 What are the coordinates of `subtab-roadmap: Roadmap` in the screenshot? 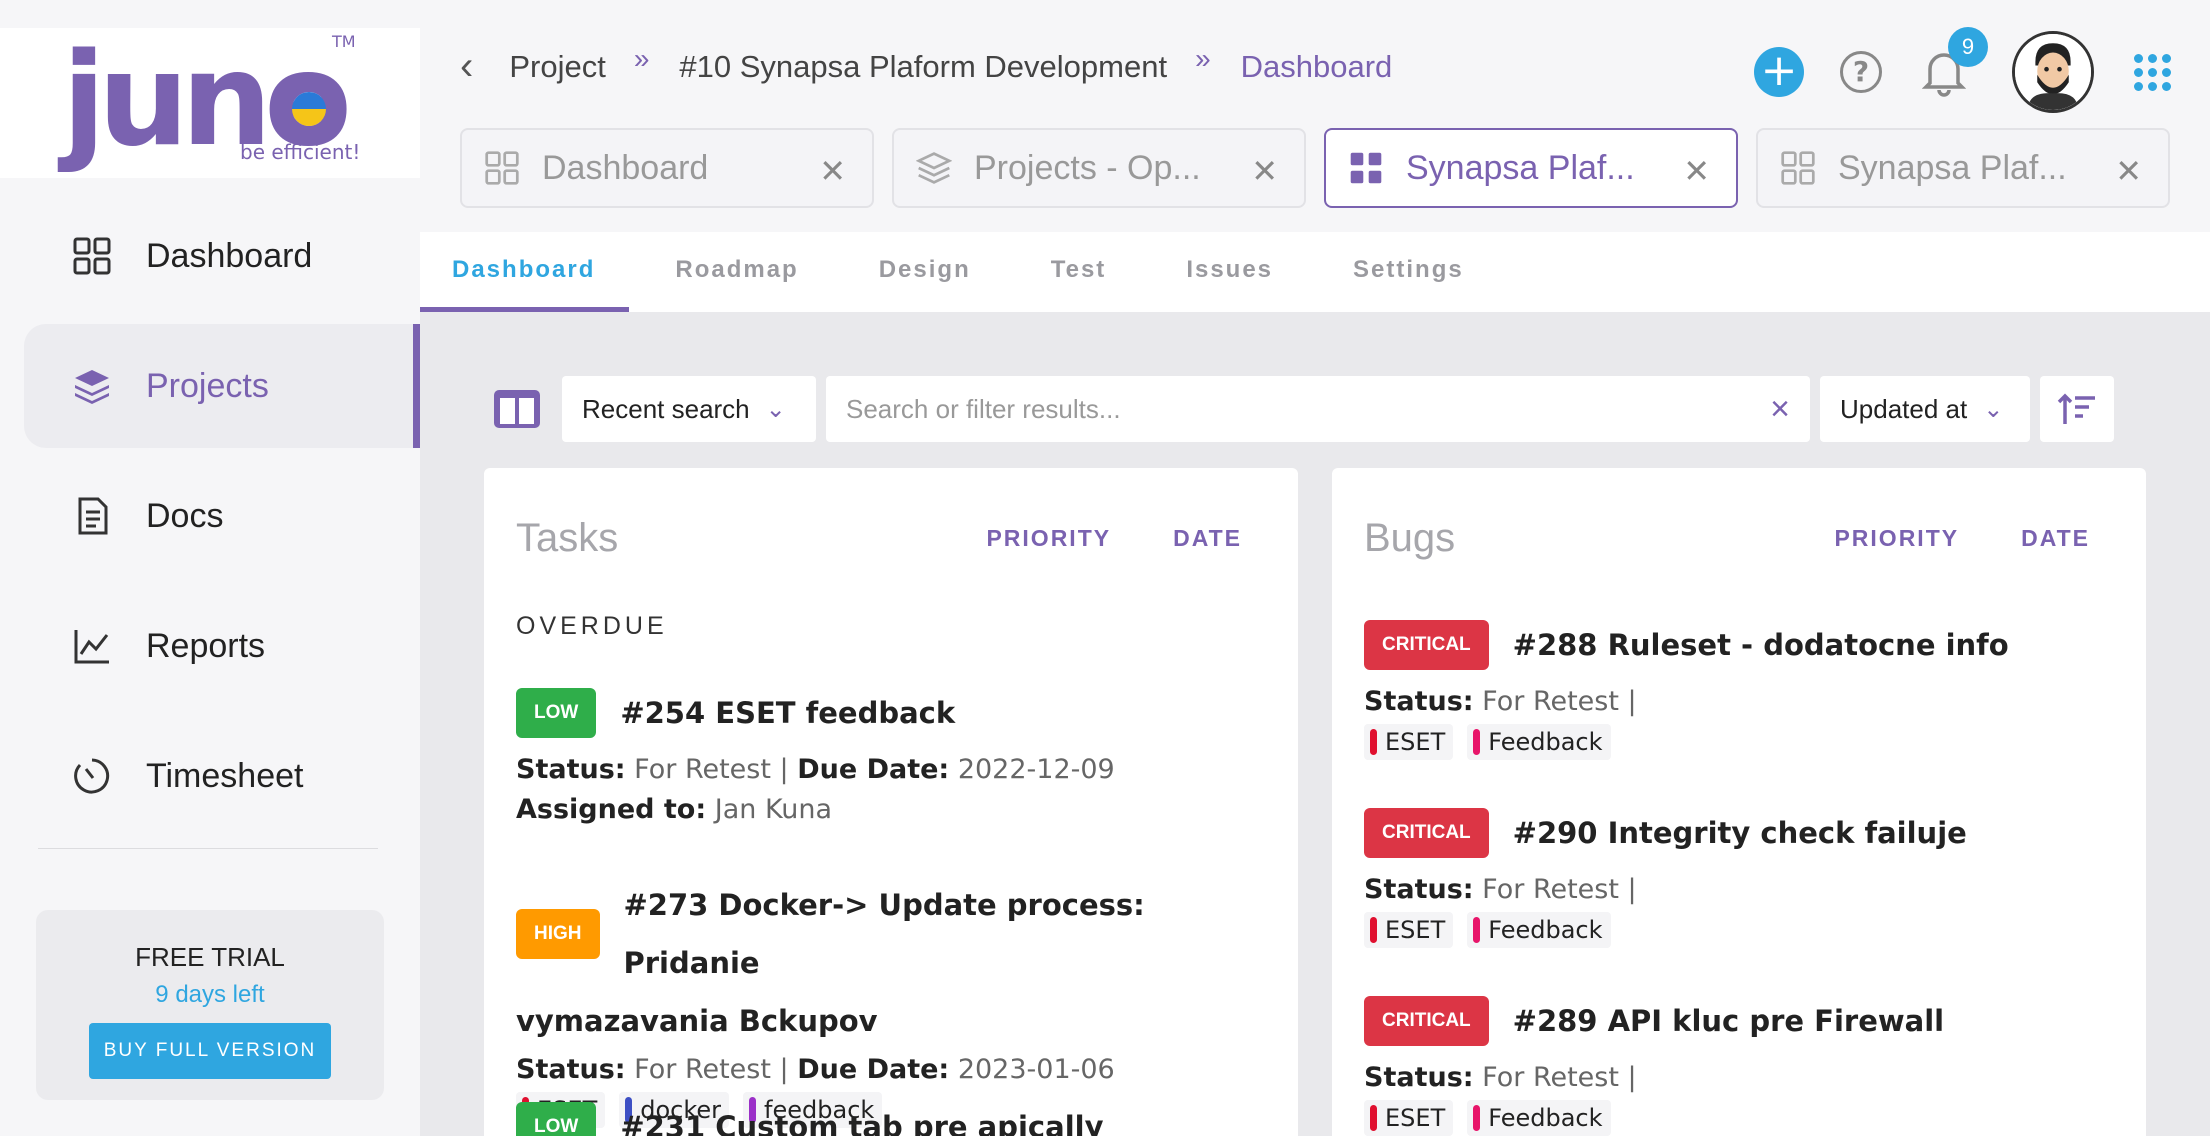 It's located at (736, 272).